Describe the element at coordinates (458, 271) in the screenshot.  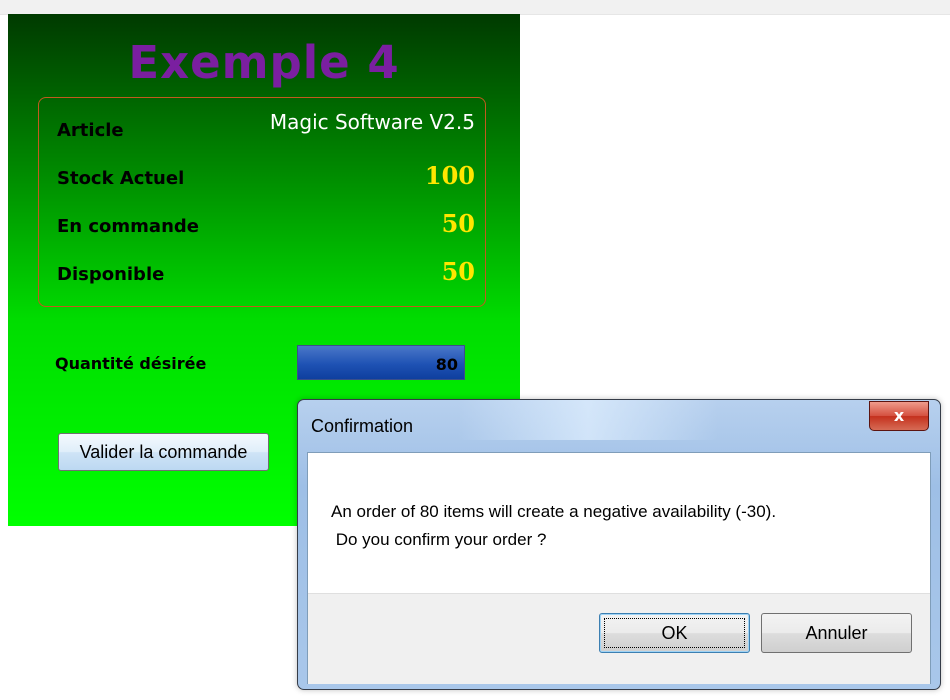
I see `available-value: 50` at that location.